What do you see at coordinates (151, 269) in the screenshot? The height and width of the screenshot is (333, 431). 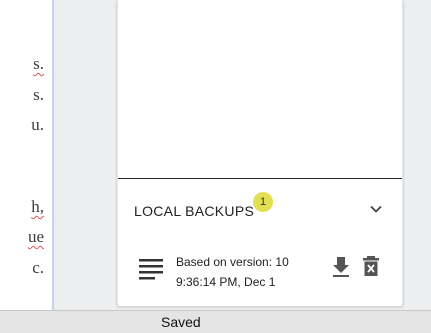 I see `document-lines-icon` at bounding box center [151, 269].